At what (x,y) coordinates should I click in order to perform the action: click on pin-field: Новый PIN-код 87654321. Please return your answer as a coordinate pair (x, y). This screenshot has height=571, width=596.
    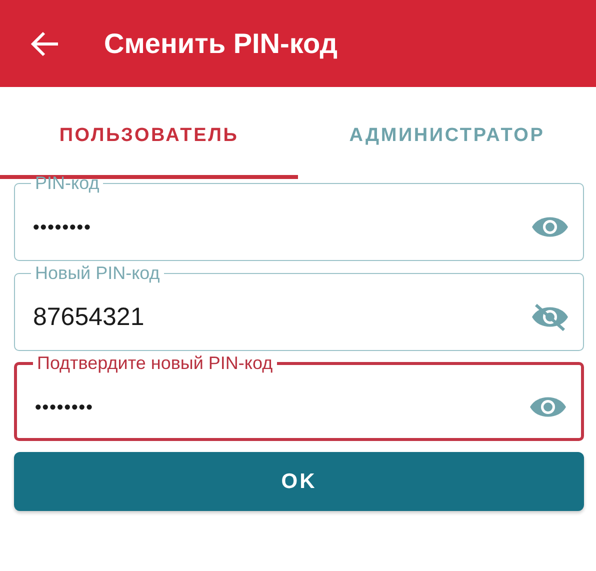
    Looking at the image, I should click on (299, 307).